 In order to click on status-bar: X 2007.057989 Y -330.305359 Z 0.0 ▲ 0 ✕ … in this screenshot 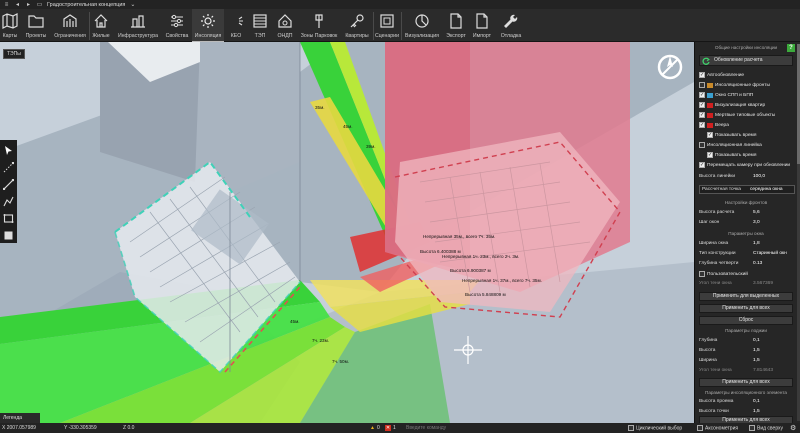, I will do `click(400, 428)`.